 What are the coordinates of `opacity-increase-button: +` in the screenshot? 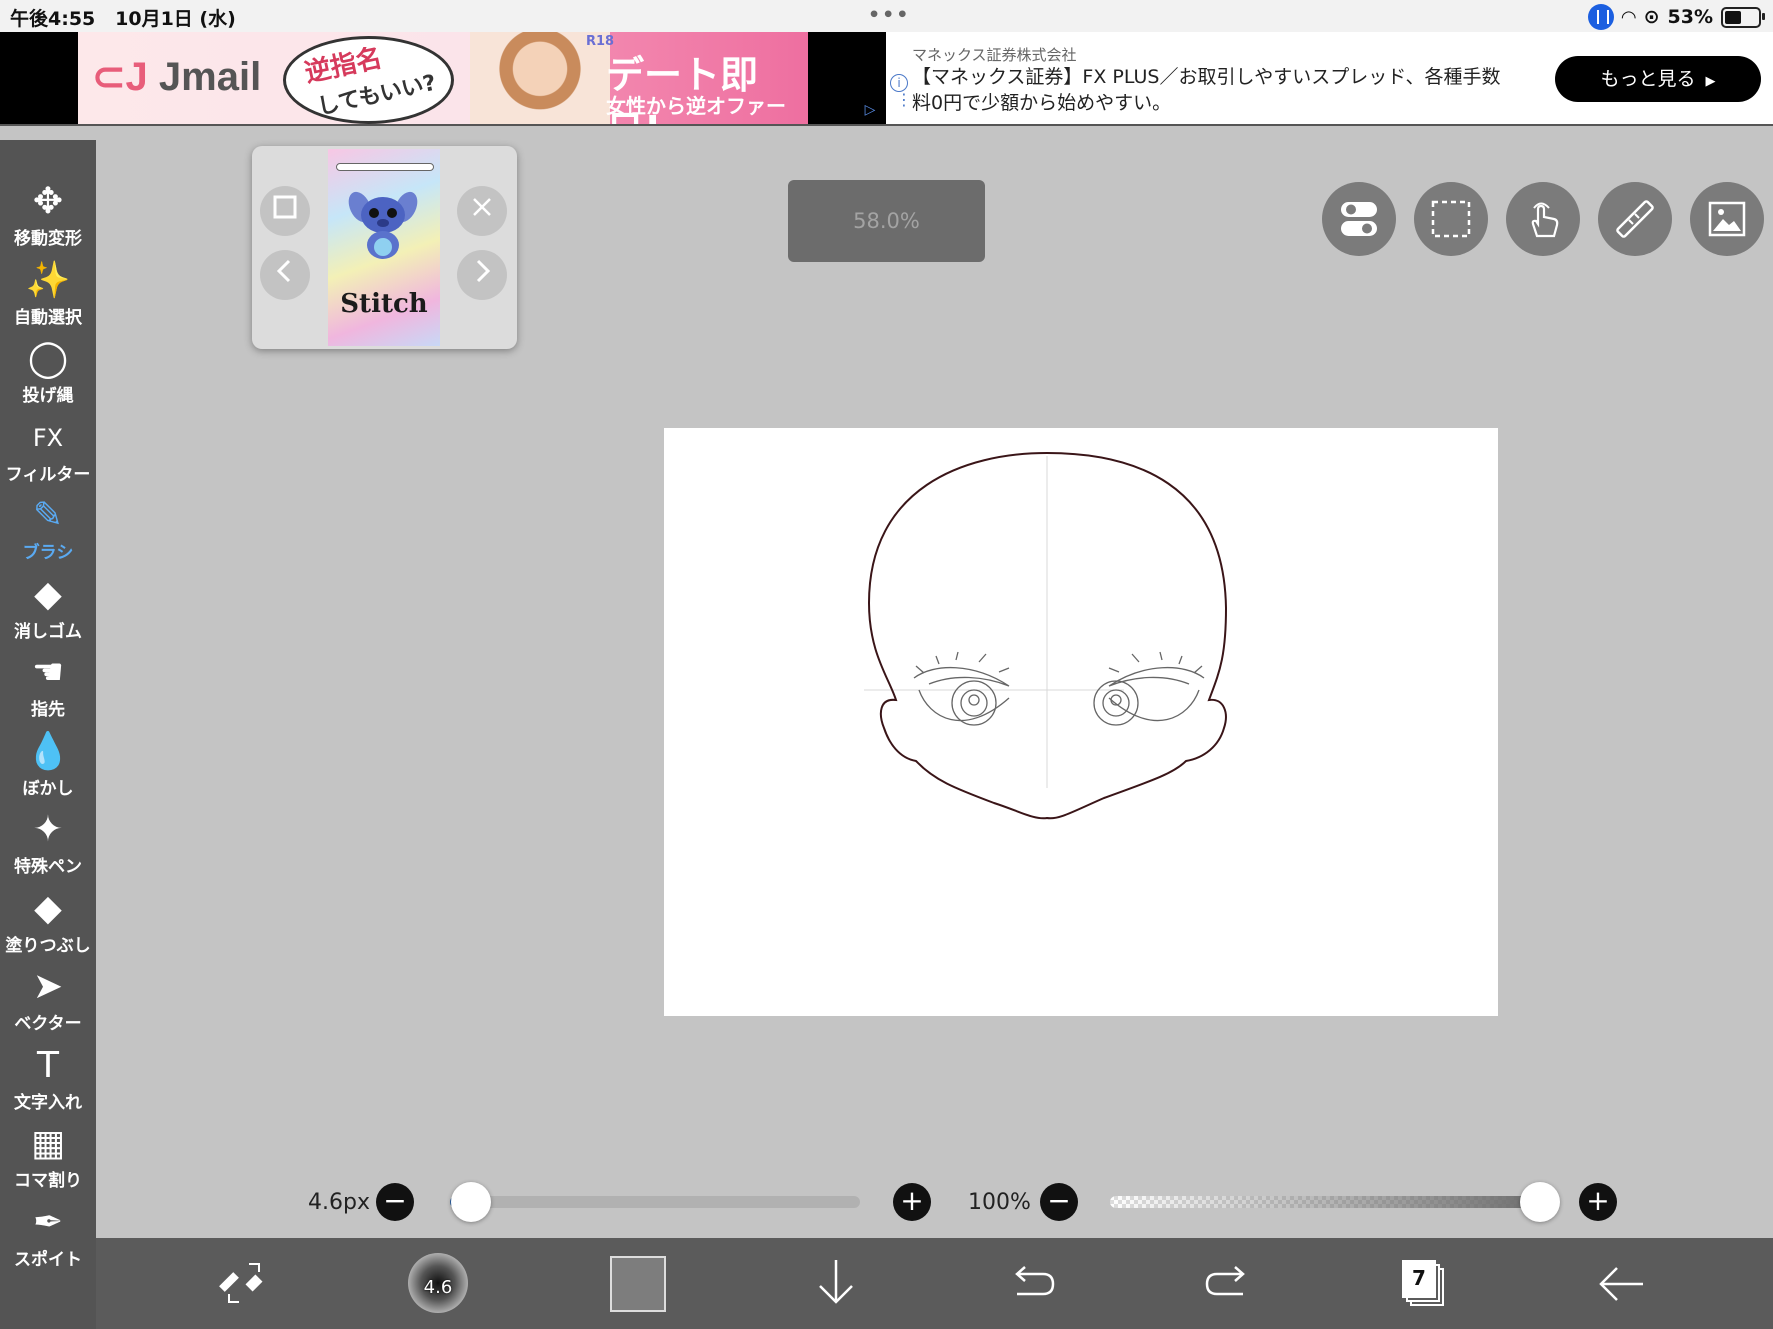 It's located at (1598, 1202).